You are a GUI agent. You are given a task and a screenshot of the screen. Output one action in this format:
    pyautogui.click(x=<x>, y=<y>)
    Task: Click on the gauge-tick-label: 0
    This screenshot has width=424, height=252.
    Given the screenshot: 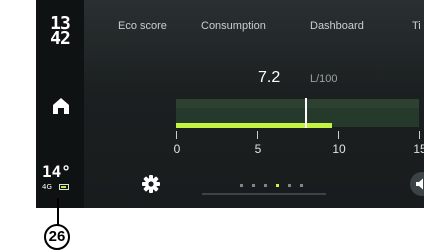 What is the action you would take?
    pyautogui.click(x=177, y=149)
    